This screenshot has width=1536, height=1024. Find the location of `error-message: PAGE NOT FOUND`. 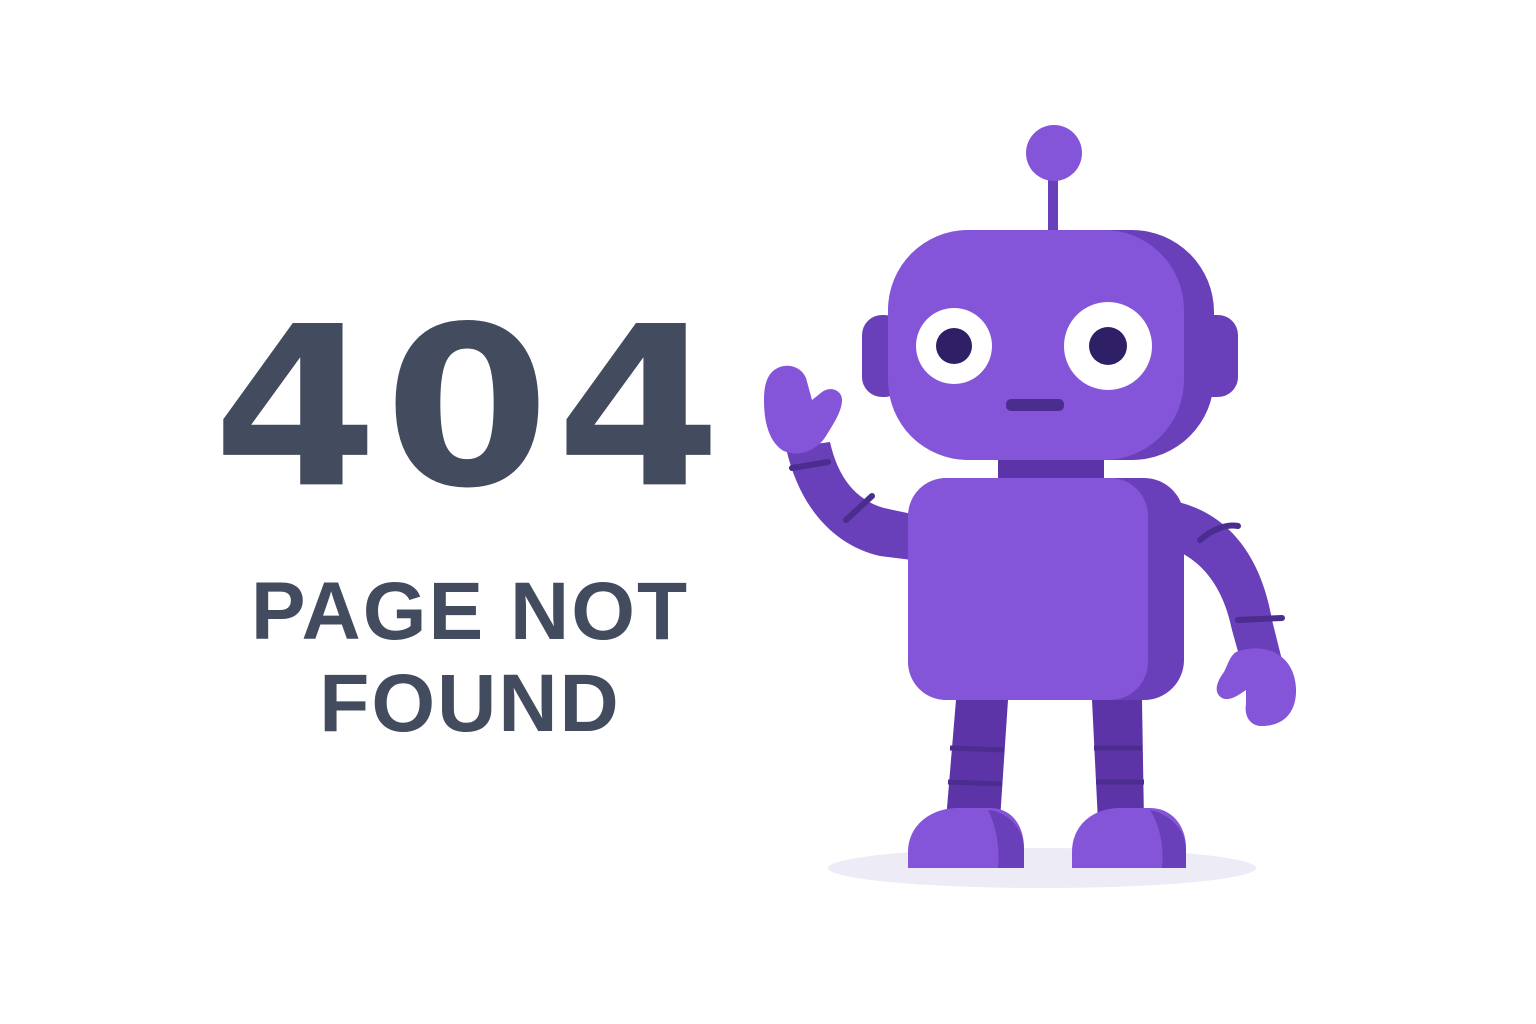

error-message: PAGE NOT FOUND is located at coordinates (470, 658).